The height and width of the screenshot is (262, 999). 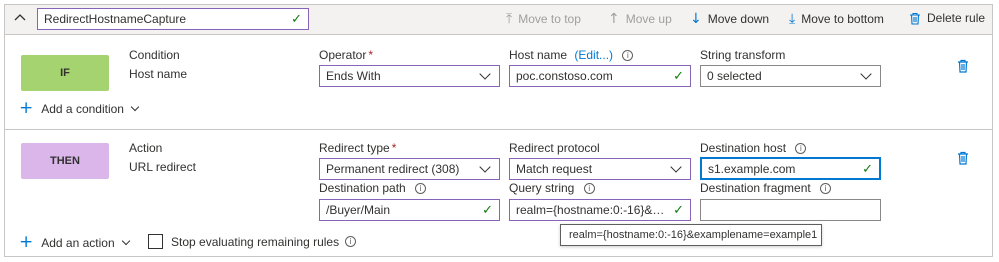 I want to click on redirect-protocol-label: Redirect protocol, so click(x=554, y=148).